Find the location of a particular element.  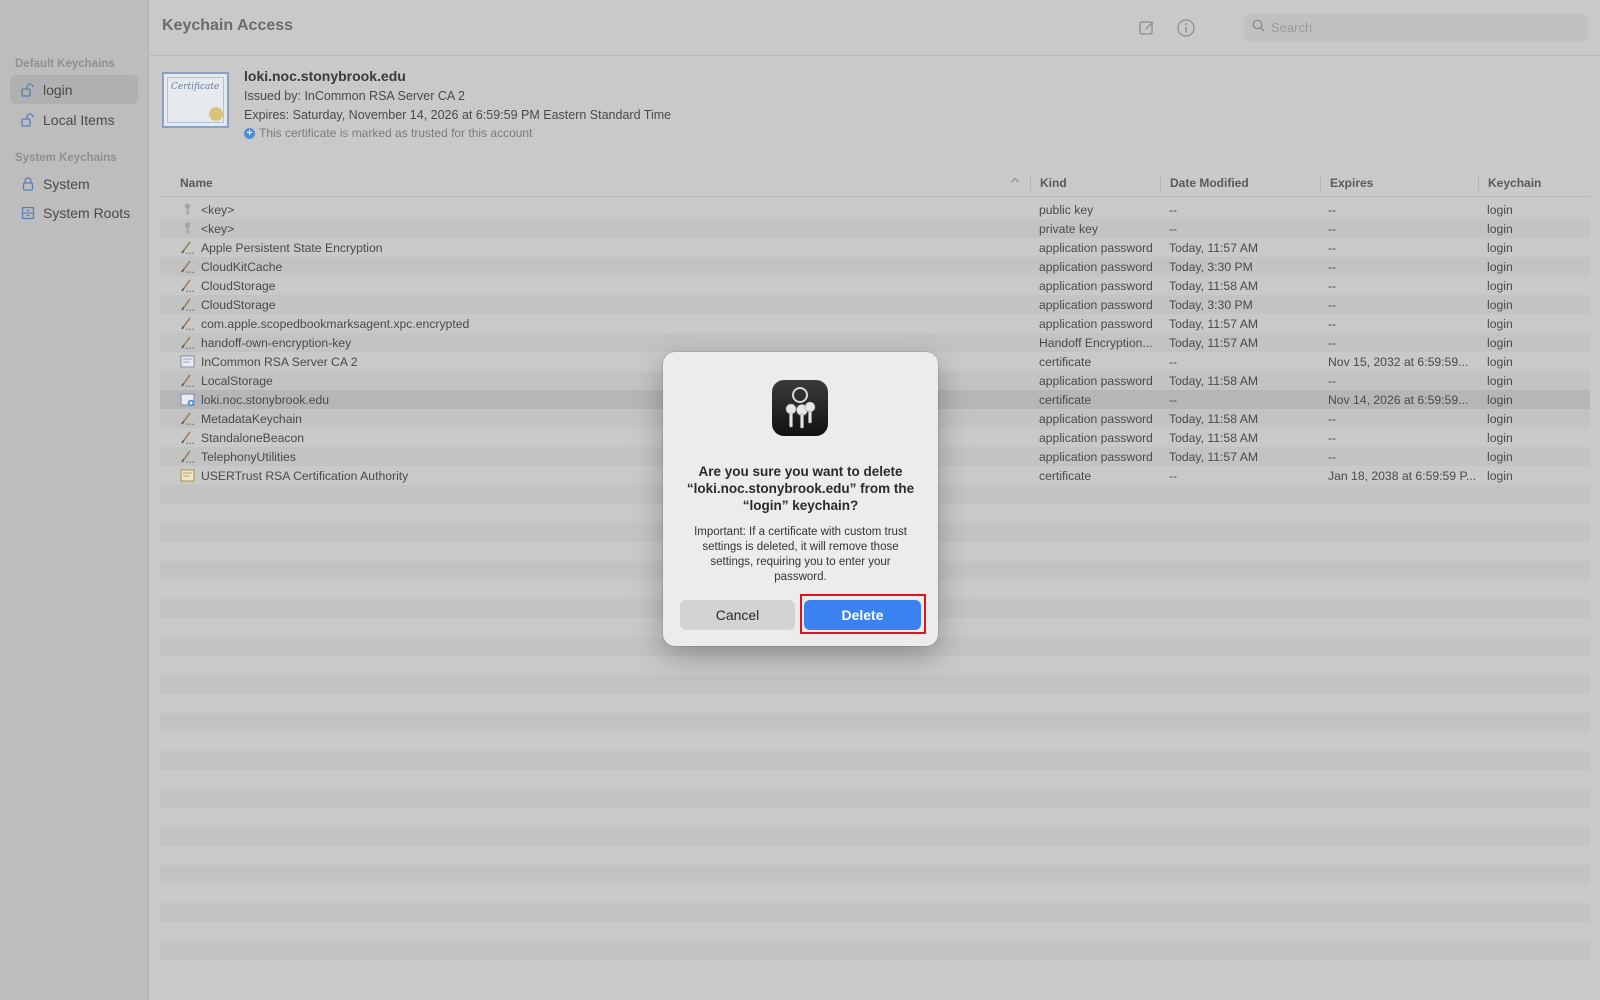

info-icon is located at coordinates (1186, 28).